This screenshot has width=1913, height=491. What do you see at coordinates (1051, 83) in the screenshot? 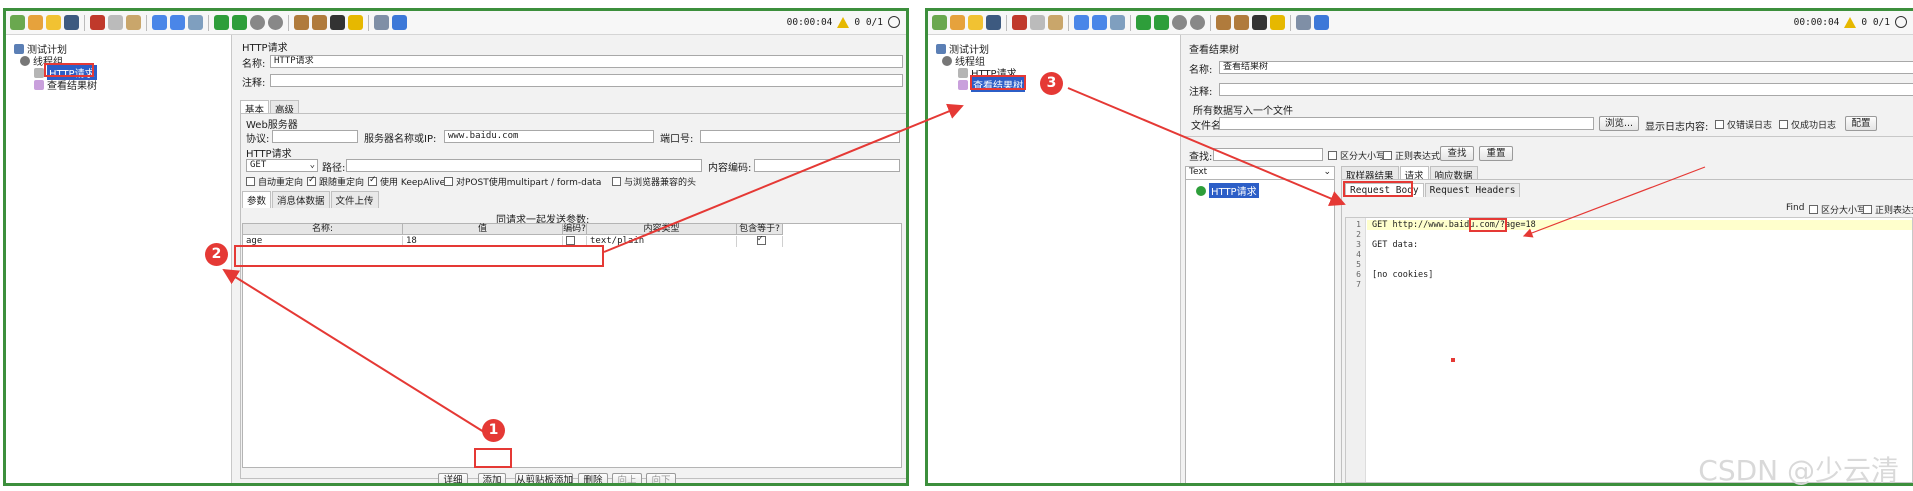
I see `step-badge-3: 3` at bounding box center [1051, 83].